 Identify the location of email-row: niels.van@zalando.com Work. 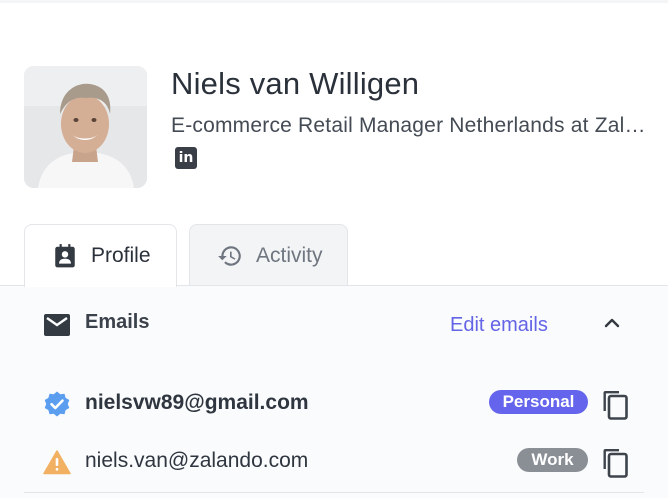
(334, 462).